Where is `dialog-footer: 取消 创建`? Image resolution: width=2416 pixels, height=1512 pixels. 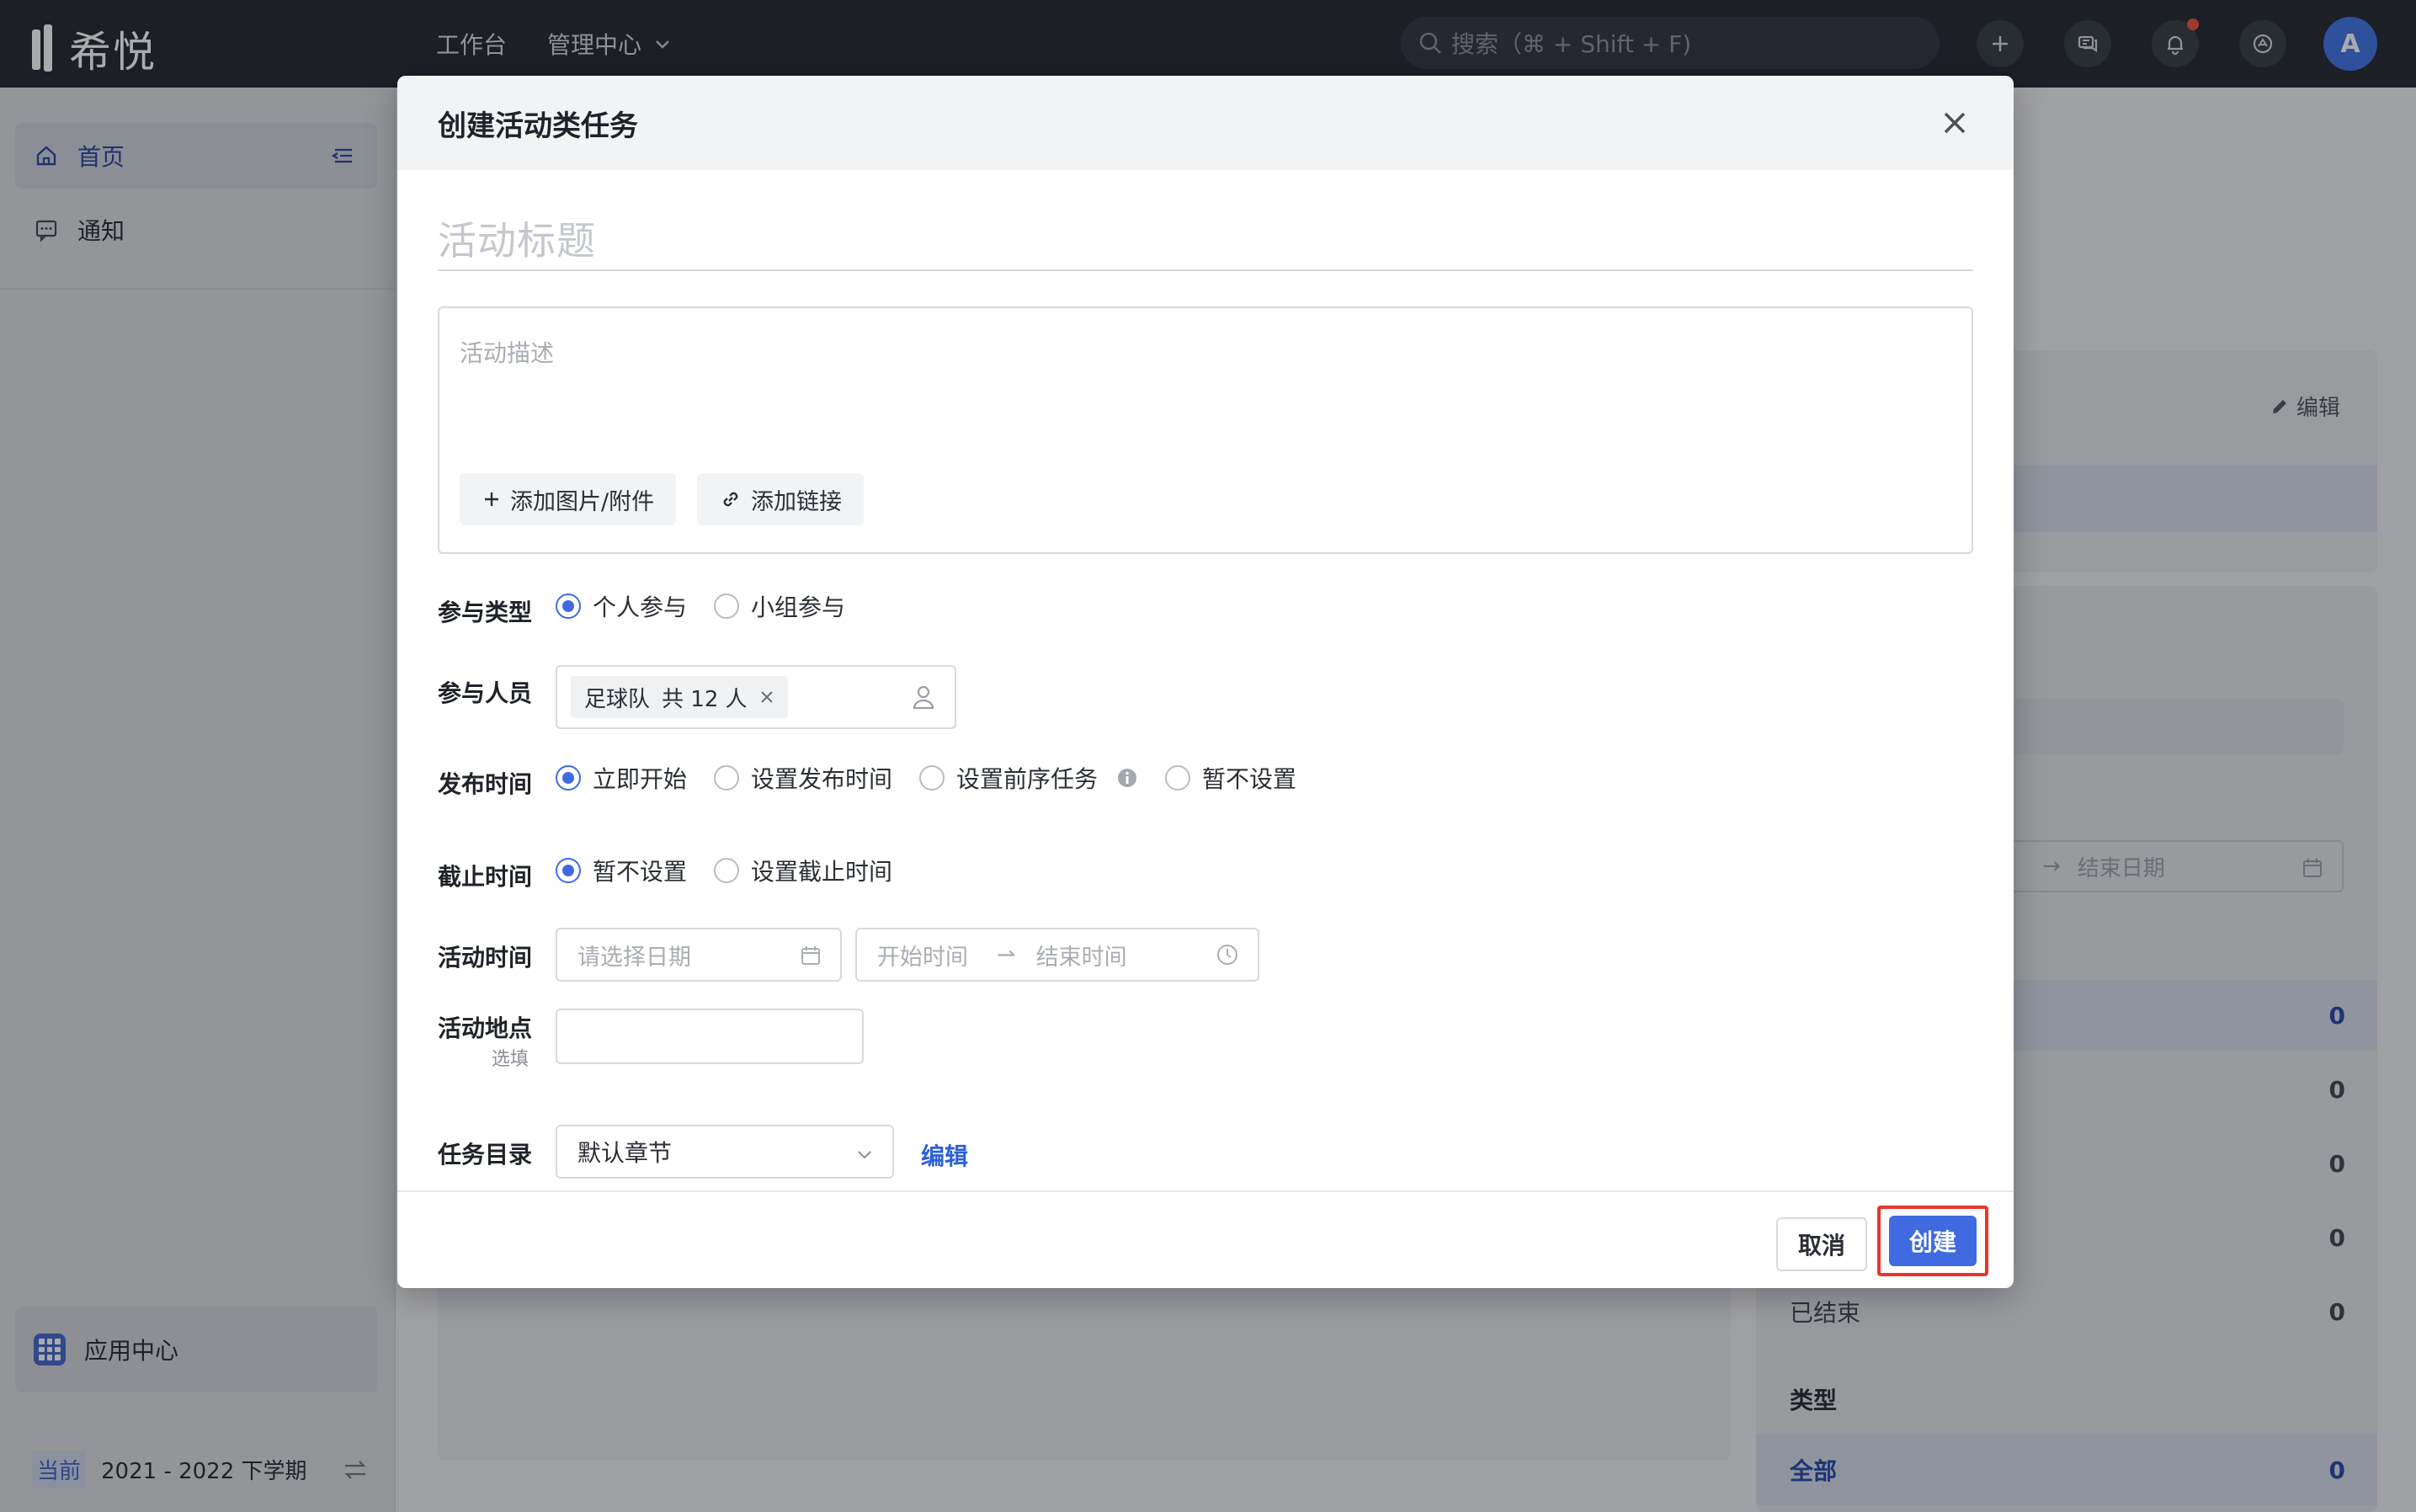
dialog-footer: 取消 创建 is located at coordinates (1205, 1239).